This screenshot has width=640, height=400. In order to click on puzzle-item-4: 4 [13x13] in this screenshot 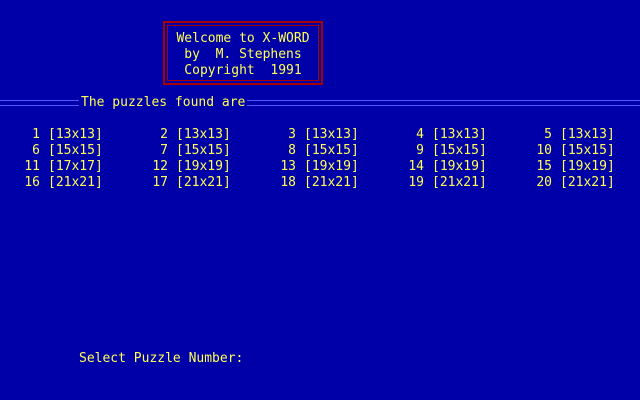, I will do `click(447, 135)`.